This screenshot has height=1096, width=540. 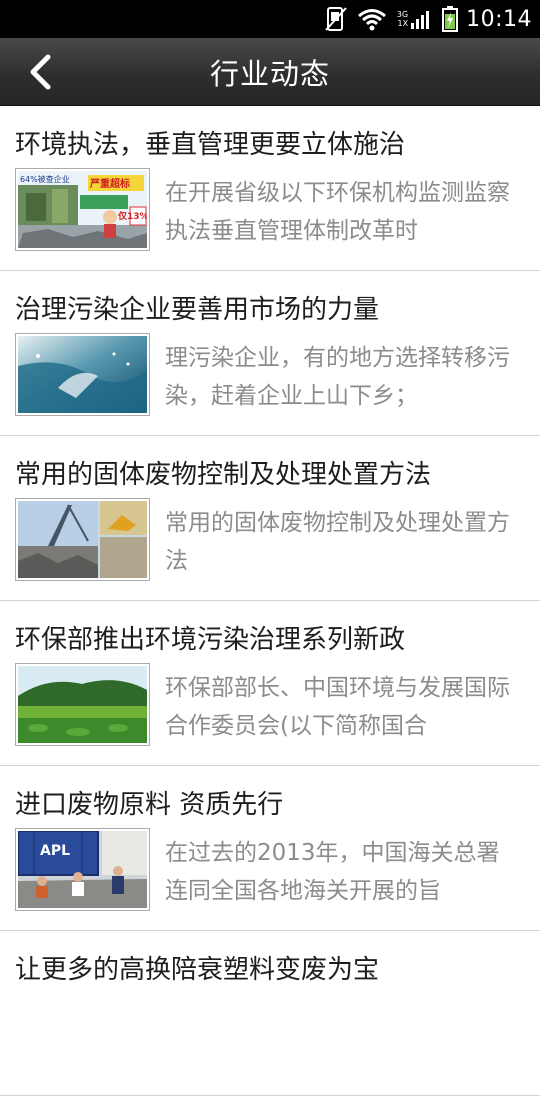 What do you see at coordinates (337, 377) in the screenshot?
I see `news-summary: 理污染企业，有的地方选择转移污染，赶着企业上山下乡；` at bounding box center [337, 377].